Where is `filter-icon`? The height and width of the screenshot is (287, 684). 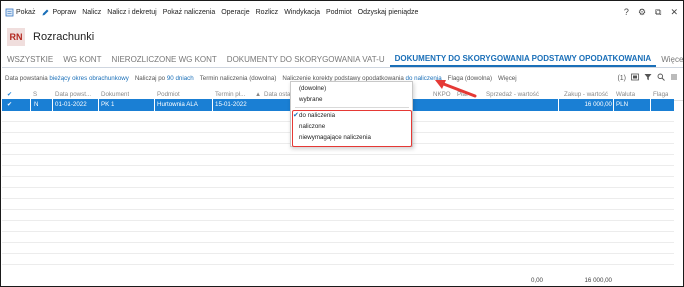
filter-icon is located at coordinates (648, 78).